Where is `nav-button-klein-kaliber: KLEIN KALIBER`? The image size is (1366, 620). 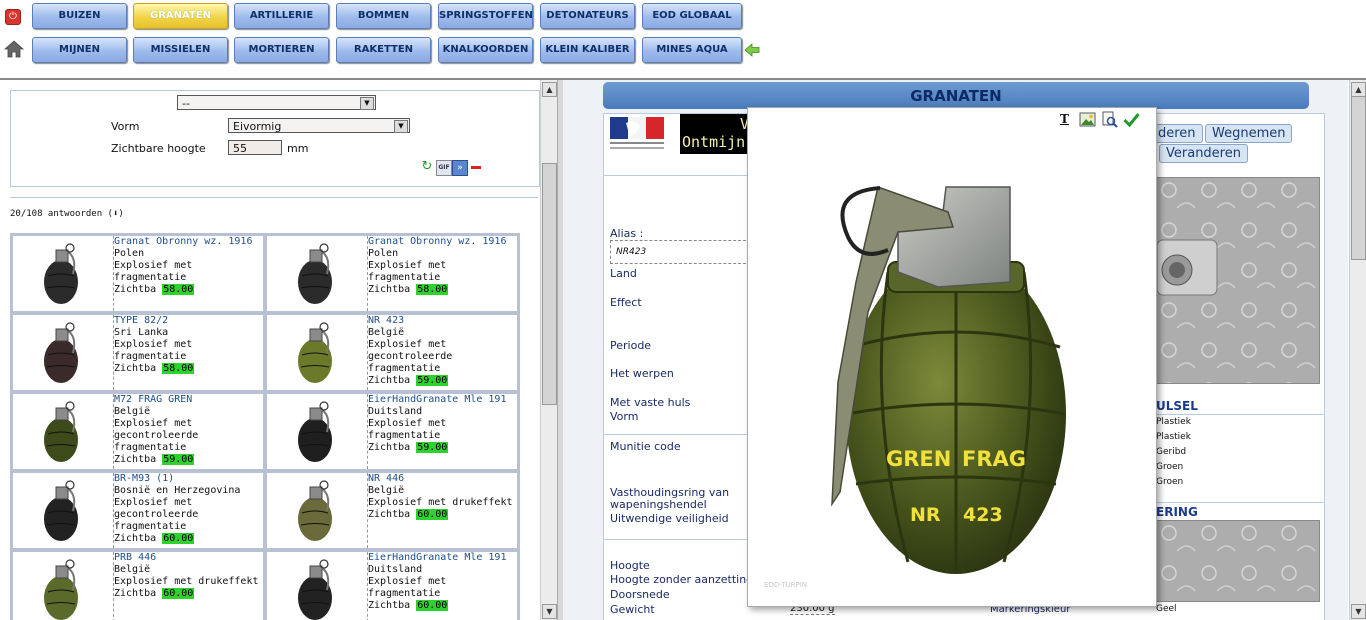 nav-button-klein-kaliber: KLEIN KALIBER is located at coordinates (587, 50).